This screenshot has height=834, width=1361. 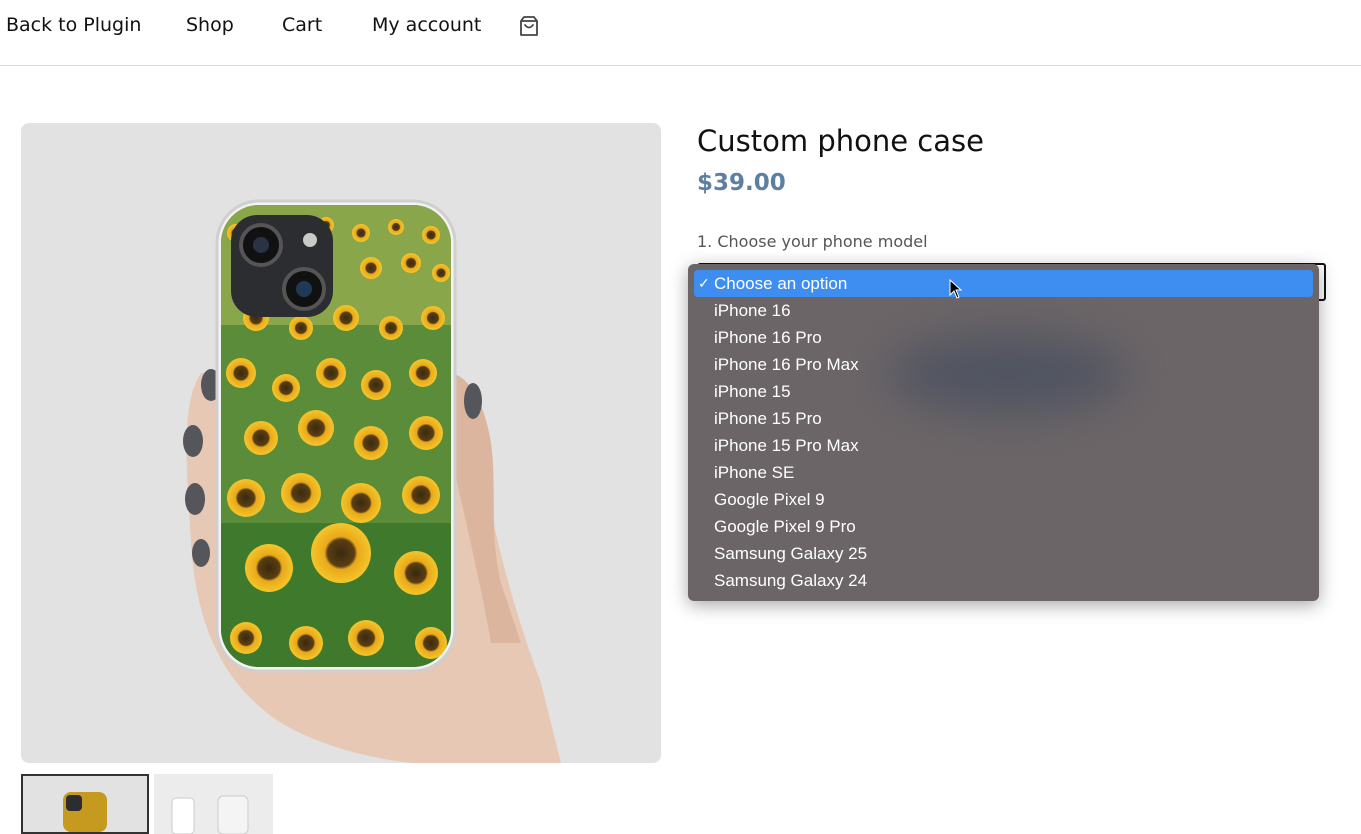 I want to click on dropdown-option-label: iPhone 16, so click(x=752, y=310).